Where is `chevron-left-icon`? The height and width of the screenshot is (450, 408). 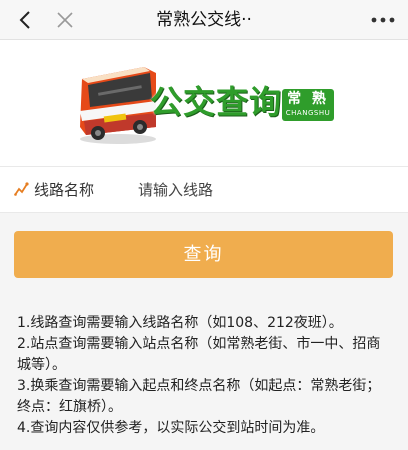
chevron-left-icon is located at coordinates (24, 20).